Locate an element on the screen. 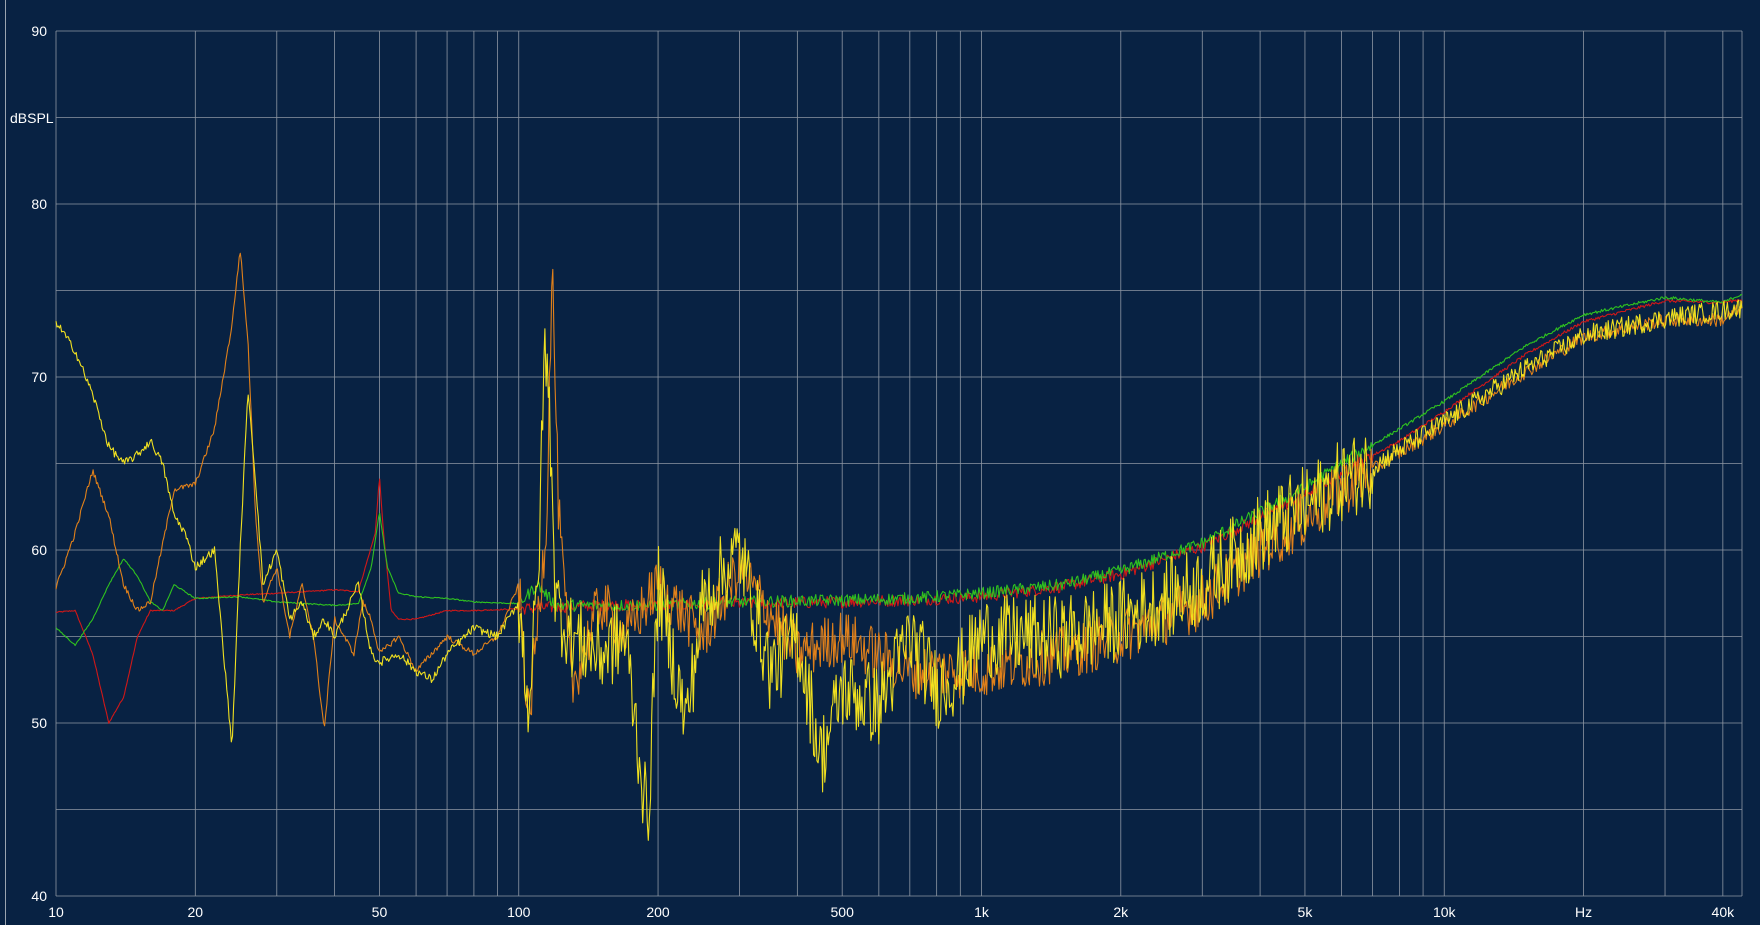 This screenshot has width=1760, height=925. x-tick-label-Hz: Hz is located at coordinates (1583, 912).